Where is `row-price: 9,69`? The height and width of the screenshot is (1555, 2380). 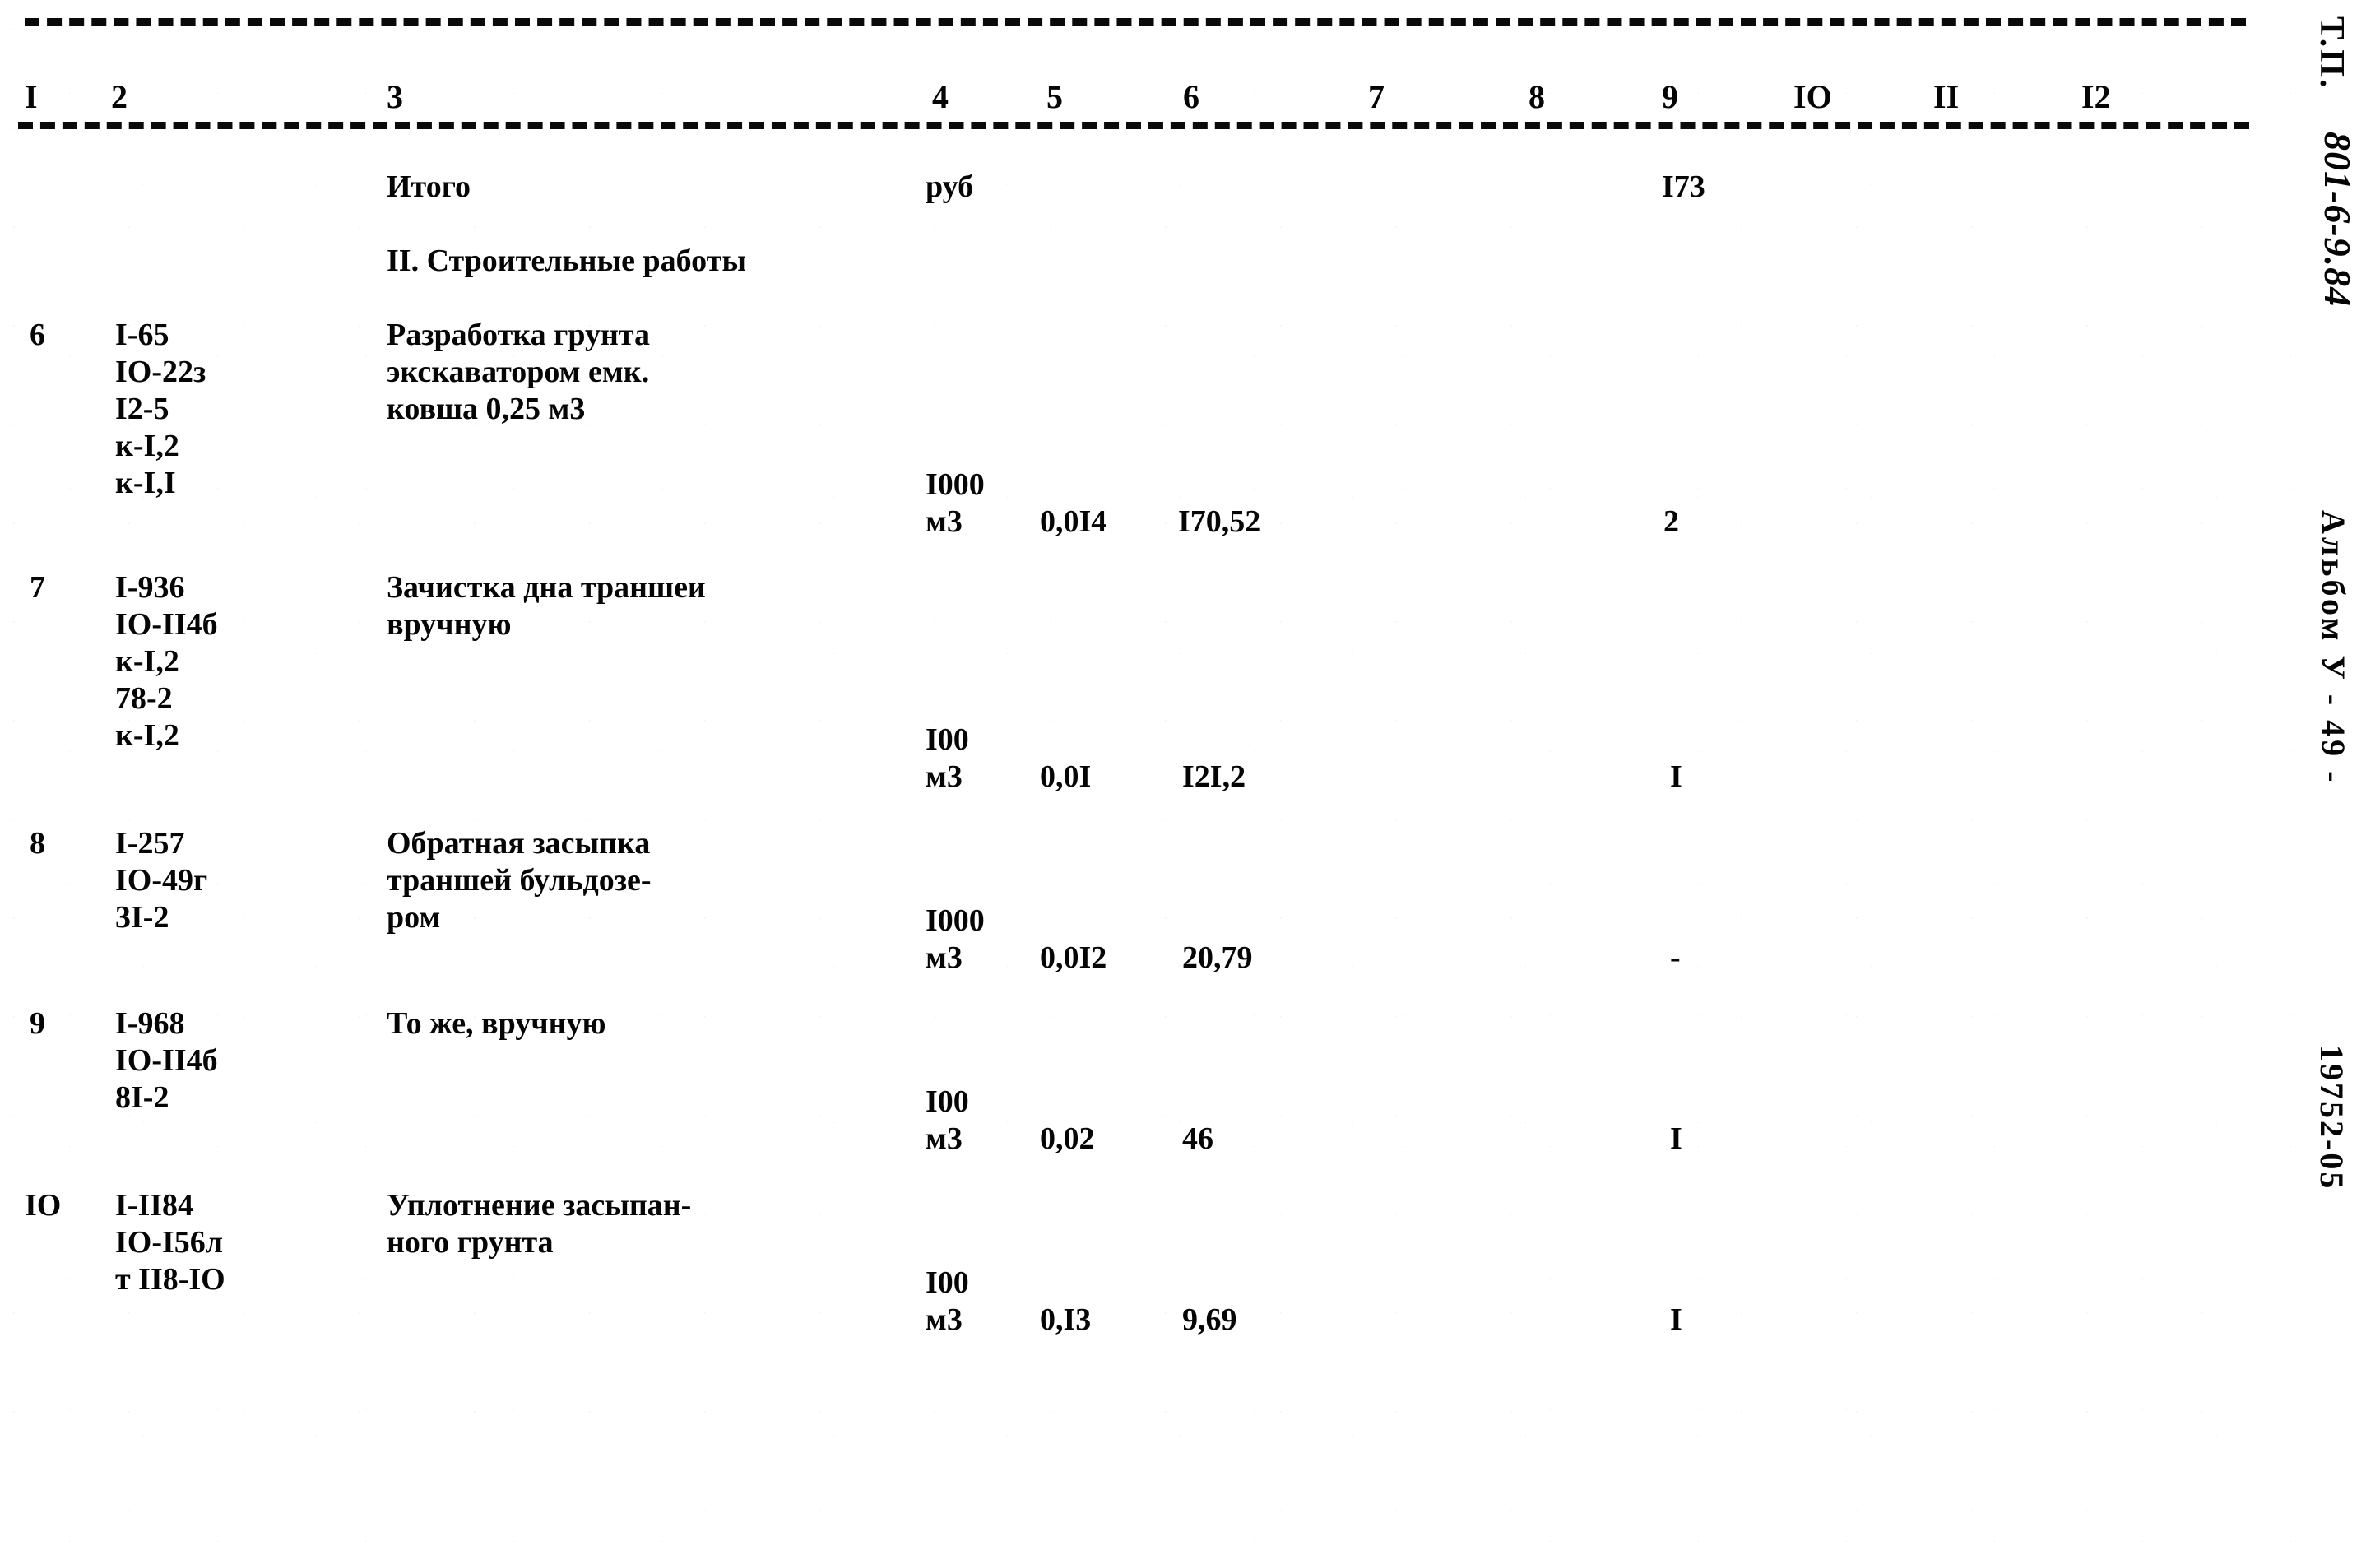 row-price: 9,69 is located at coordinates (1209, 1319).